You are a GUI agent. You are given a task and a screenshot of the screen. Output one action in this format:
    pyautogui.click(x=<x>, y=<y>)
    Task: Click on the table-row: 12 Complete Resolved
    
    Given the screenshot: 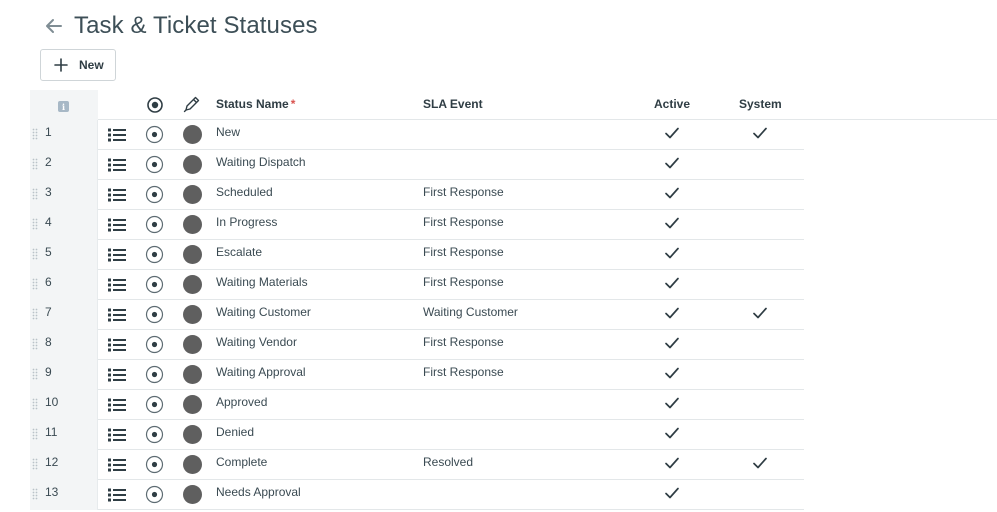 What is the action you would take?
    pyautogui.click(x=417, y=465)
    